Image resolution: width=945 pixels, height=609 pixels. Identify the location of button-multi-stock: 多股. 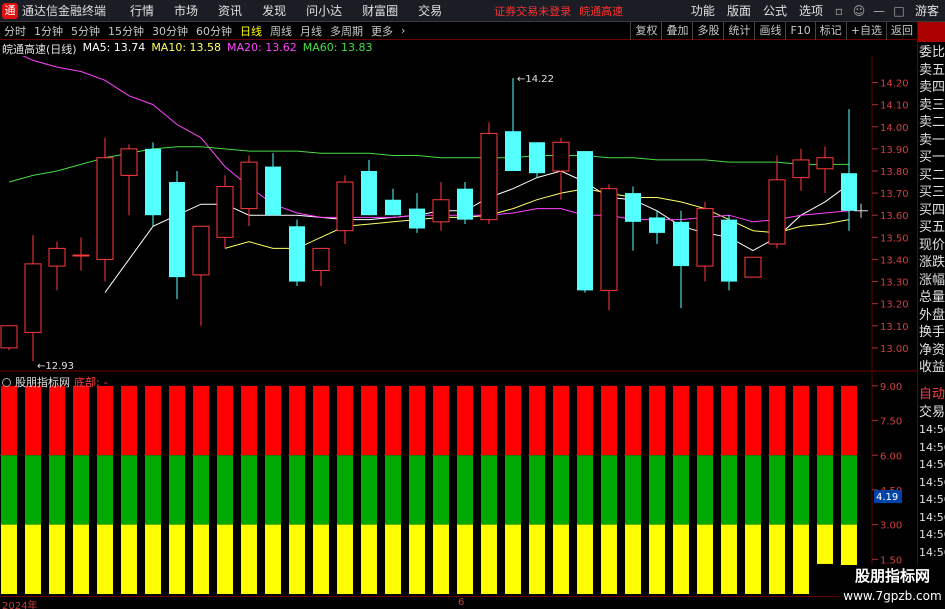
(707, 30).